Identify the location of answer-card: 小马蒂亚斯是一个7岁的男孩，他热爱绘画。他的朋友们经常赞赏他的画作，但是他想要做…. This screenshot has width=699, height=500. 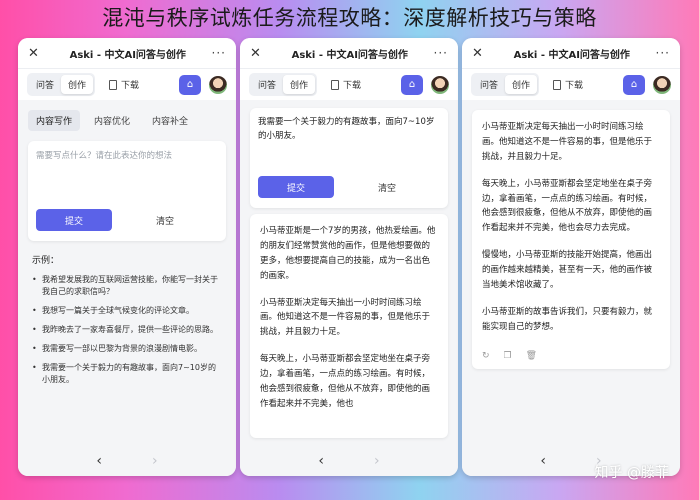
(349, 326).